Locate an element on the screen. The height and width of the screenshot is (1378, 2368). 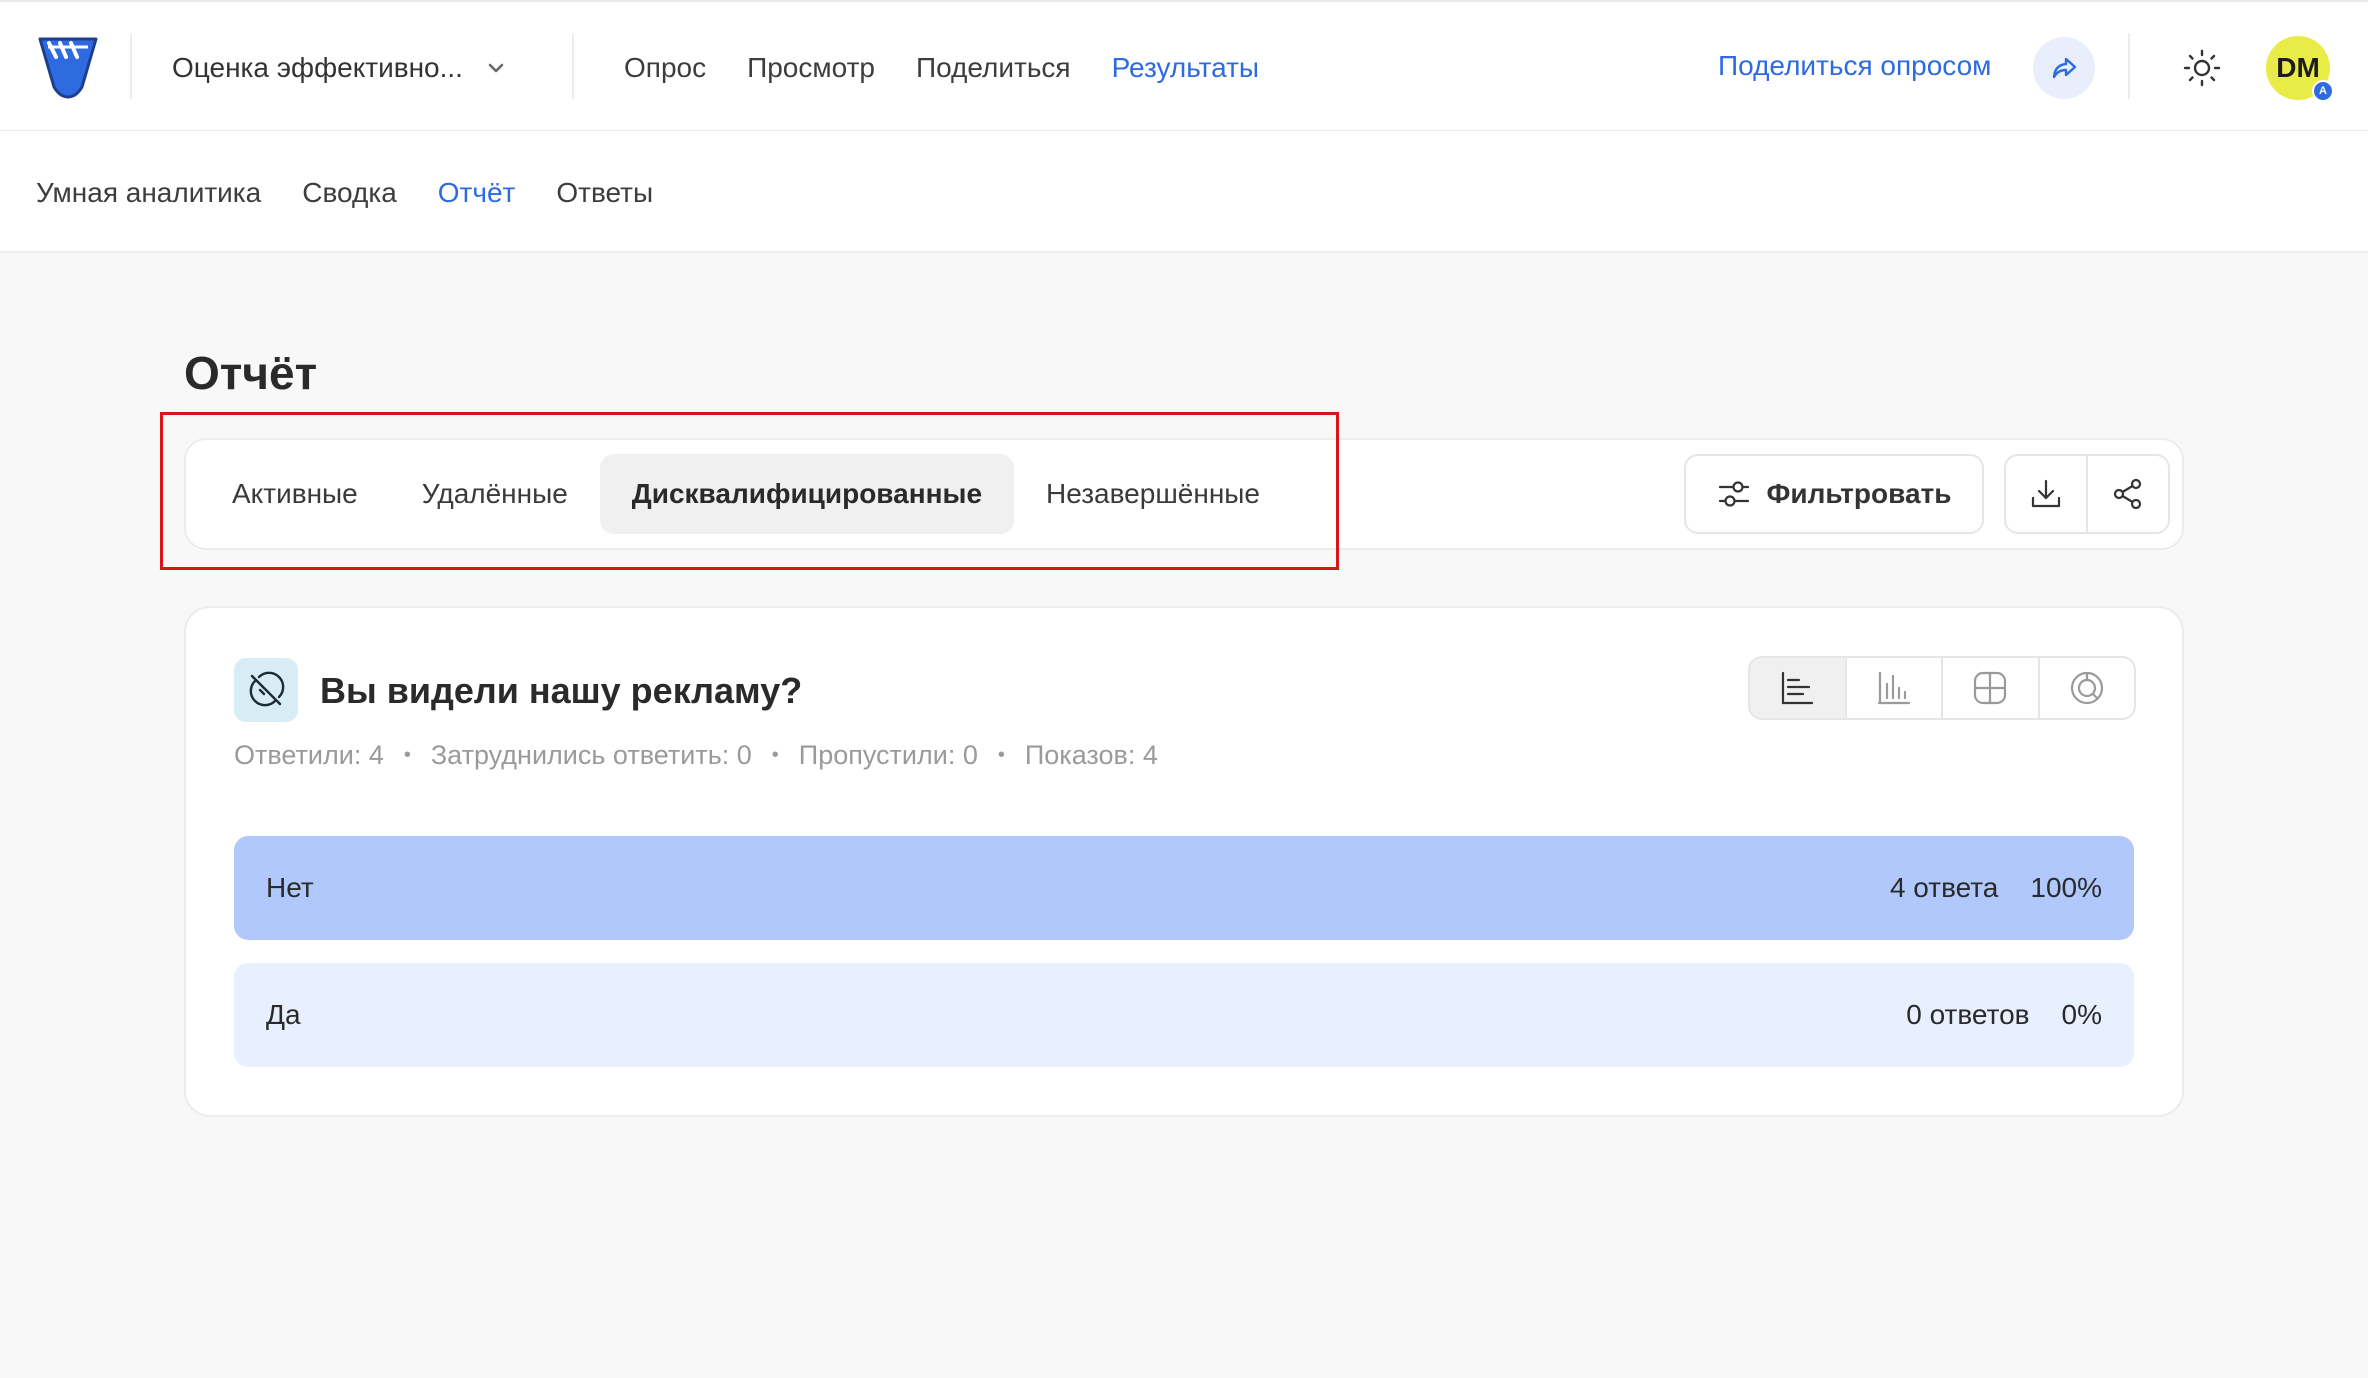
tab-disqualified: Дисквалифицированные is located at coordinates (807, 494).